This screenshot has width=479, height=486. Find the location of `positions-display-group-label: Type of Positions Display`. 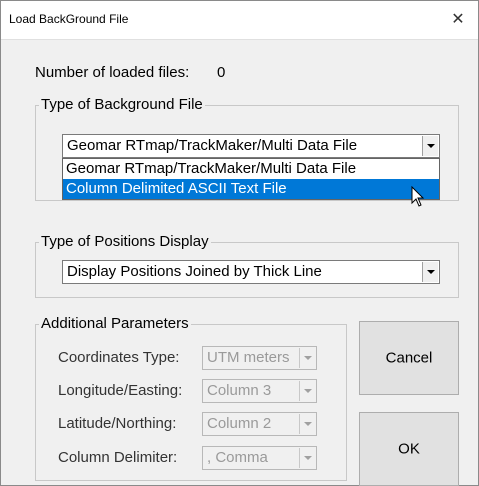

positions-display-group-label: Type of Positions Display is located at coordinates (125, 241).